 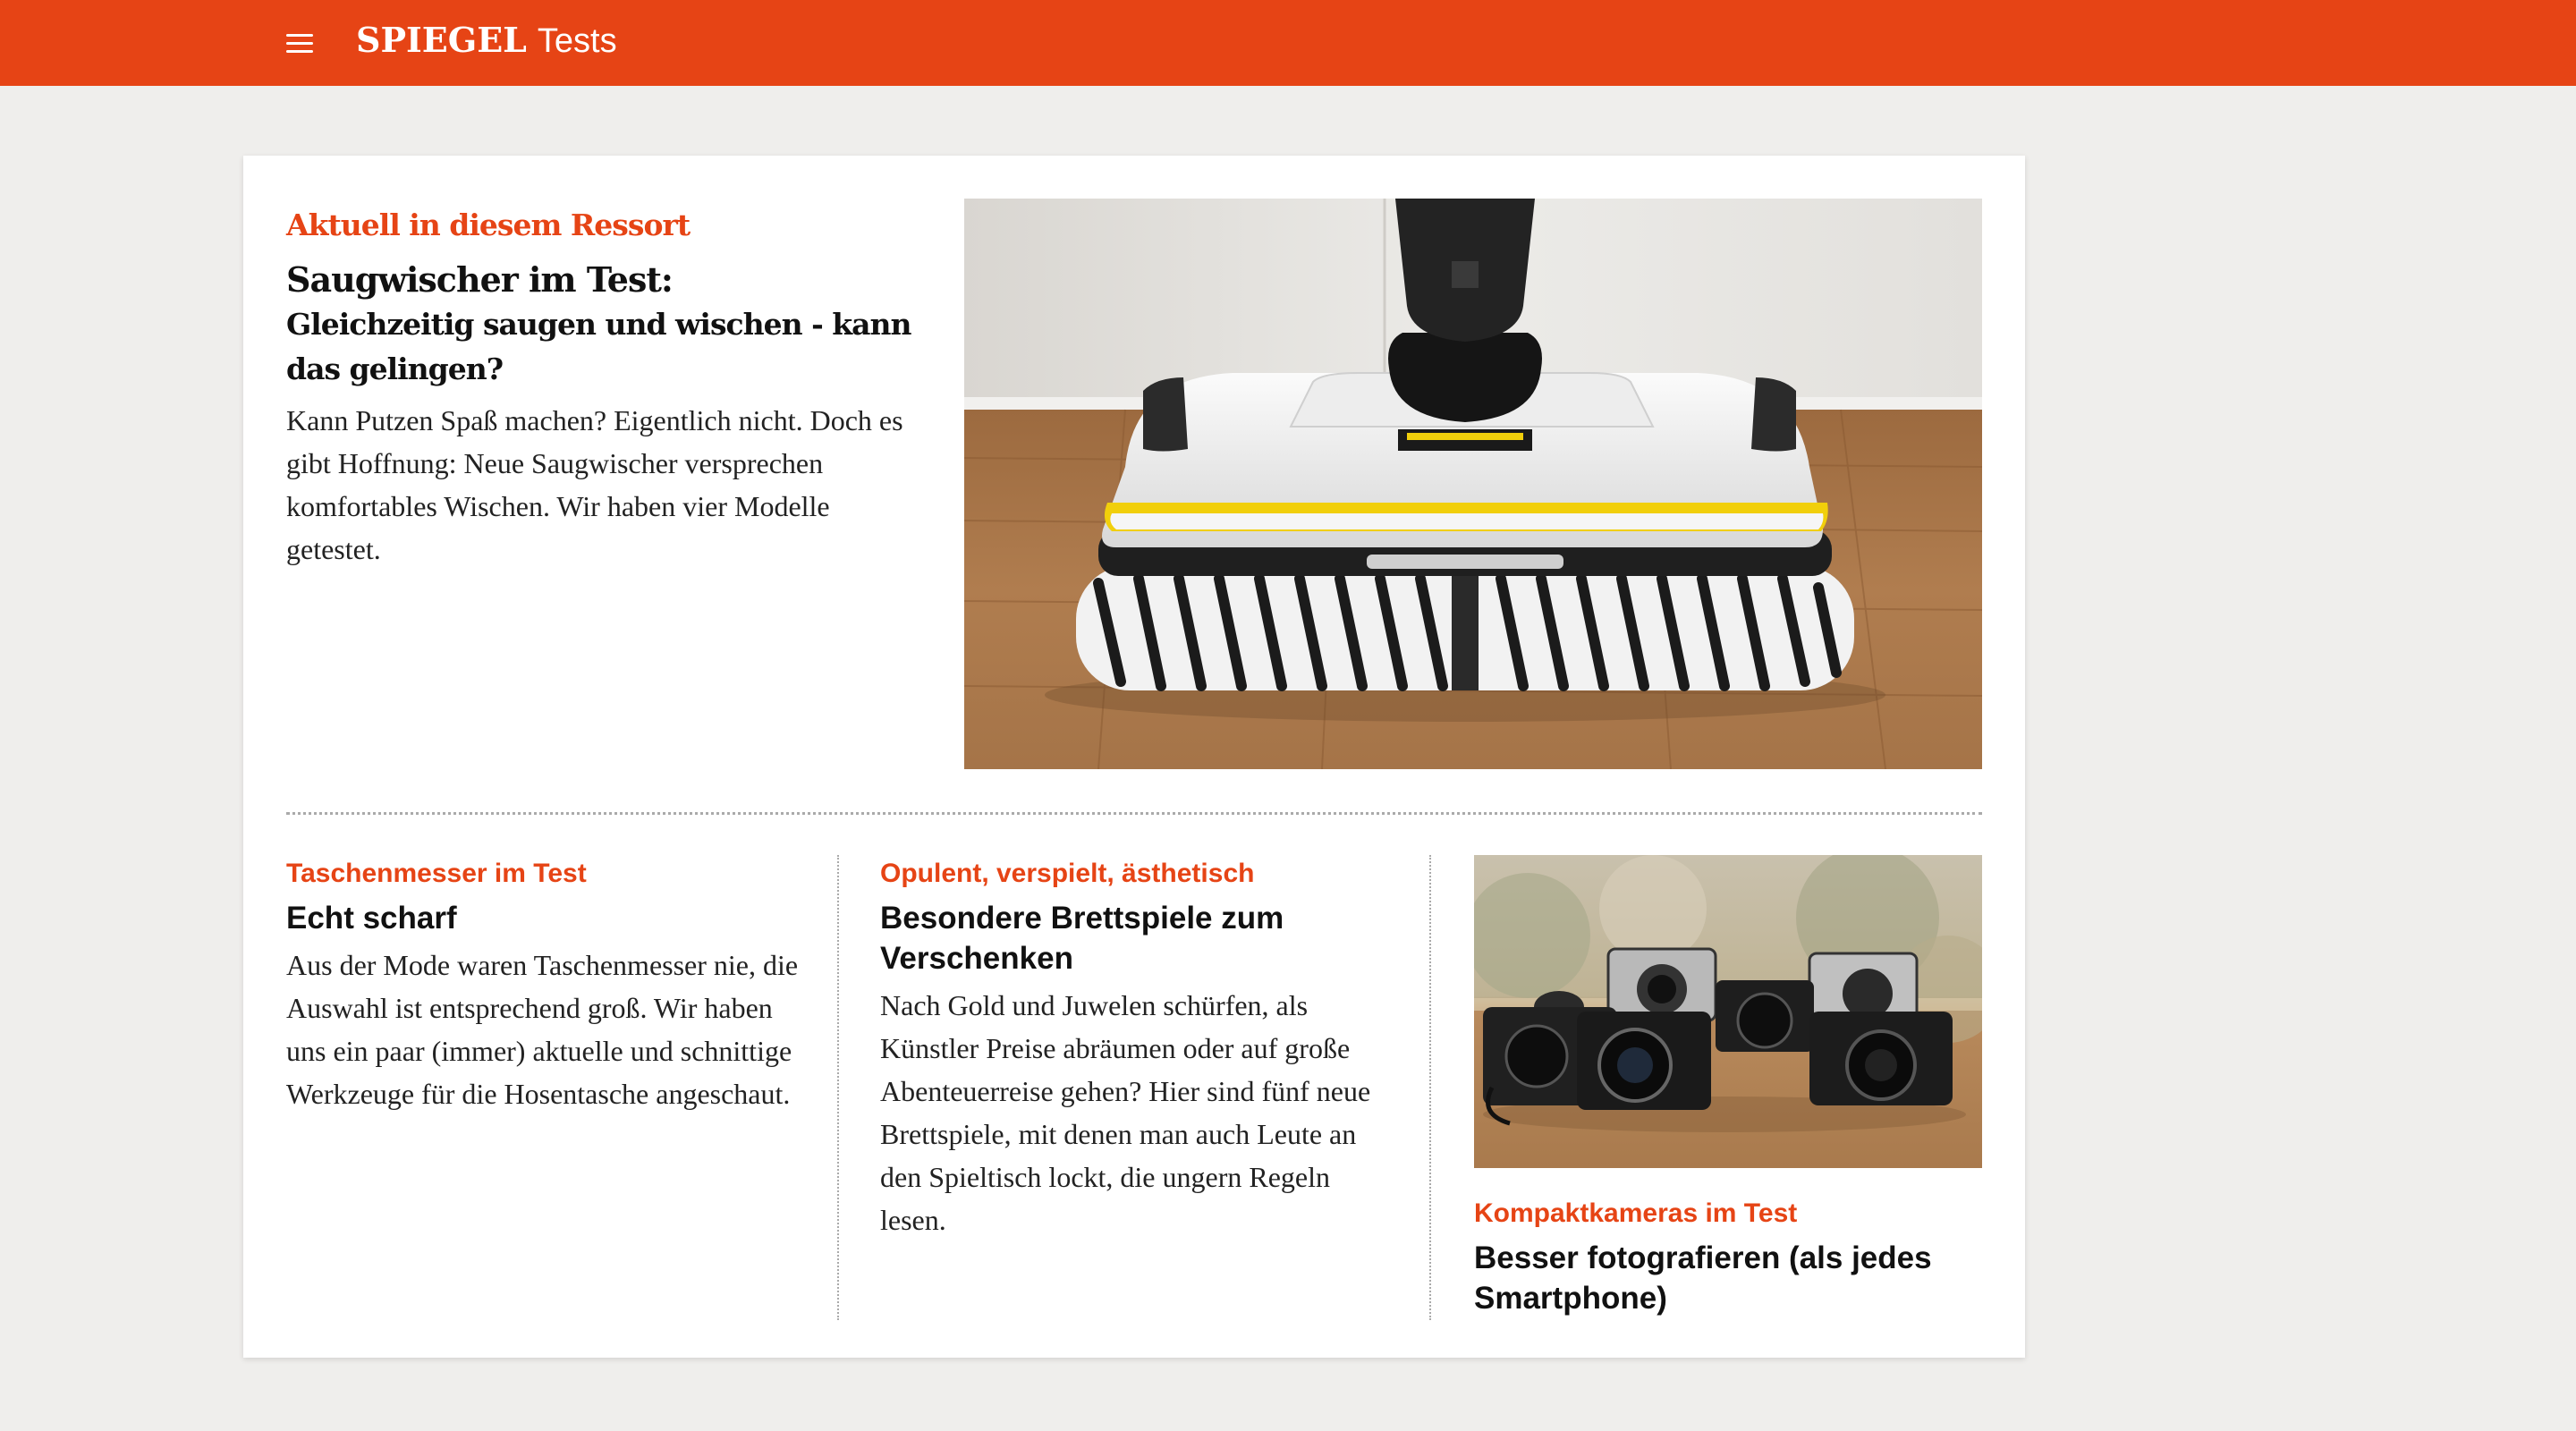 I want to click on teaser-kicker: Kompaktkameras im Test, so click(x=1636, y=1213).